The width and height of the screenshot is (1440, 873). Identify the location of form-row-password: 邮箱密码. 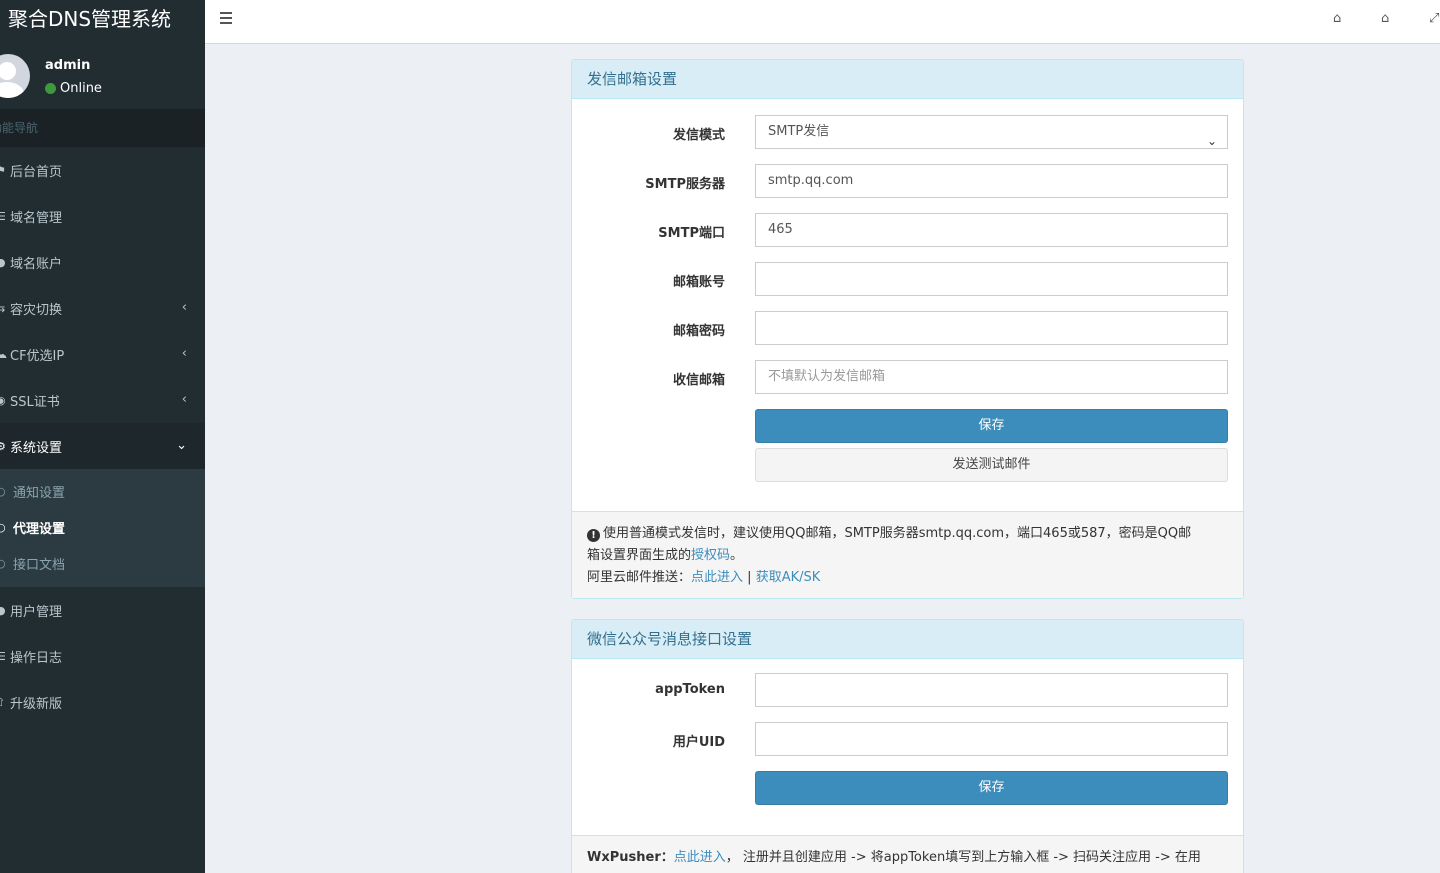
(907, 328).